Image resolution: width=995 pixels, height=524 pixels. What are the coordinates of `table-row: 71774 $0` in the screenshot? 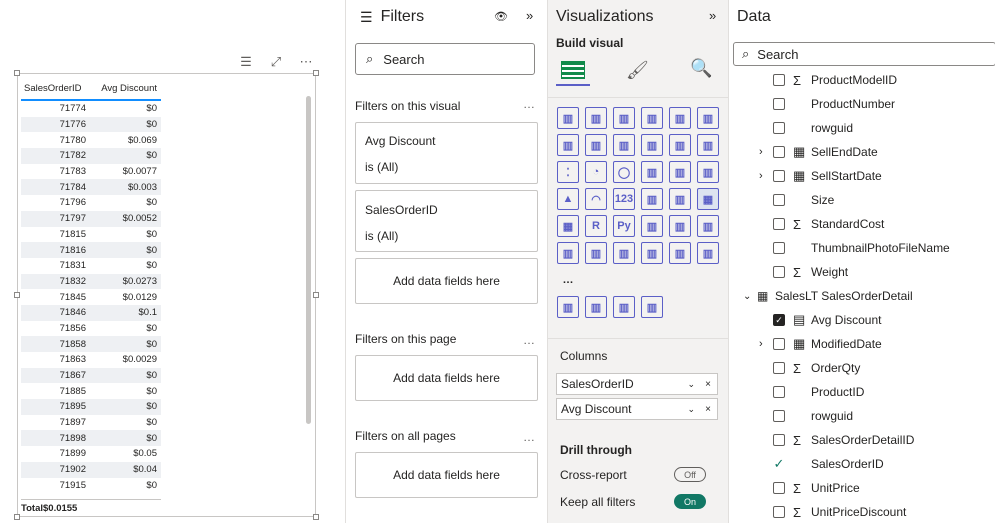 It's located at (91, 109).